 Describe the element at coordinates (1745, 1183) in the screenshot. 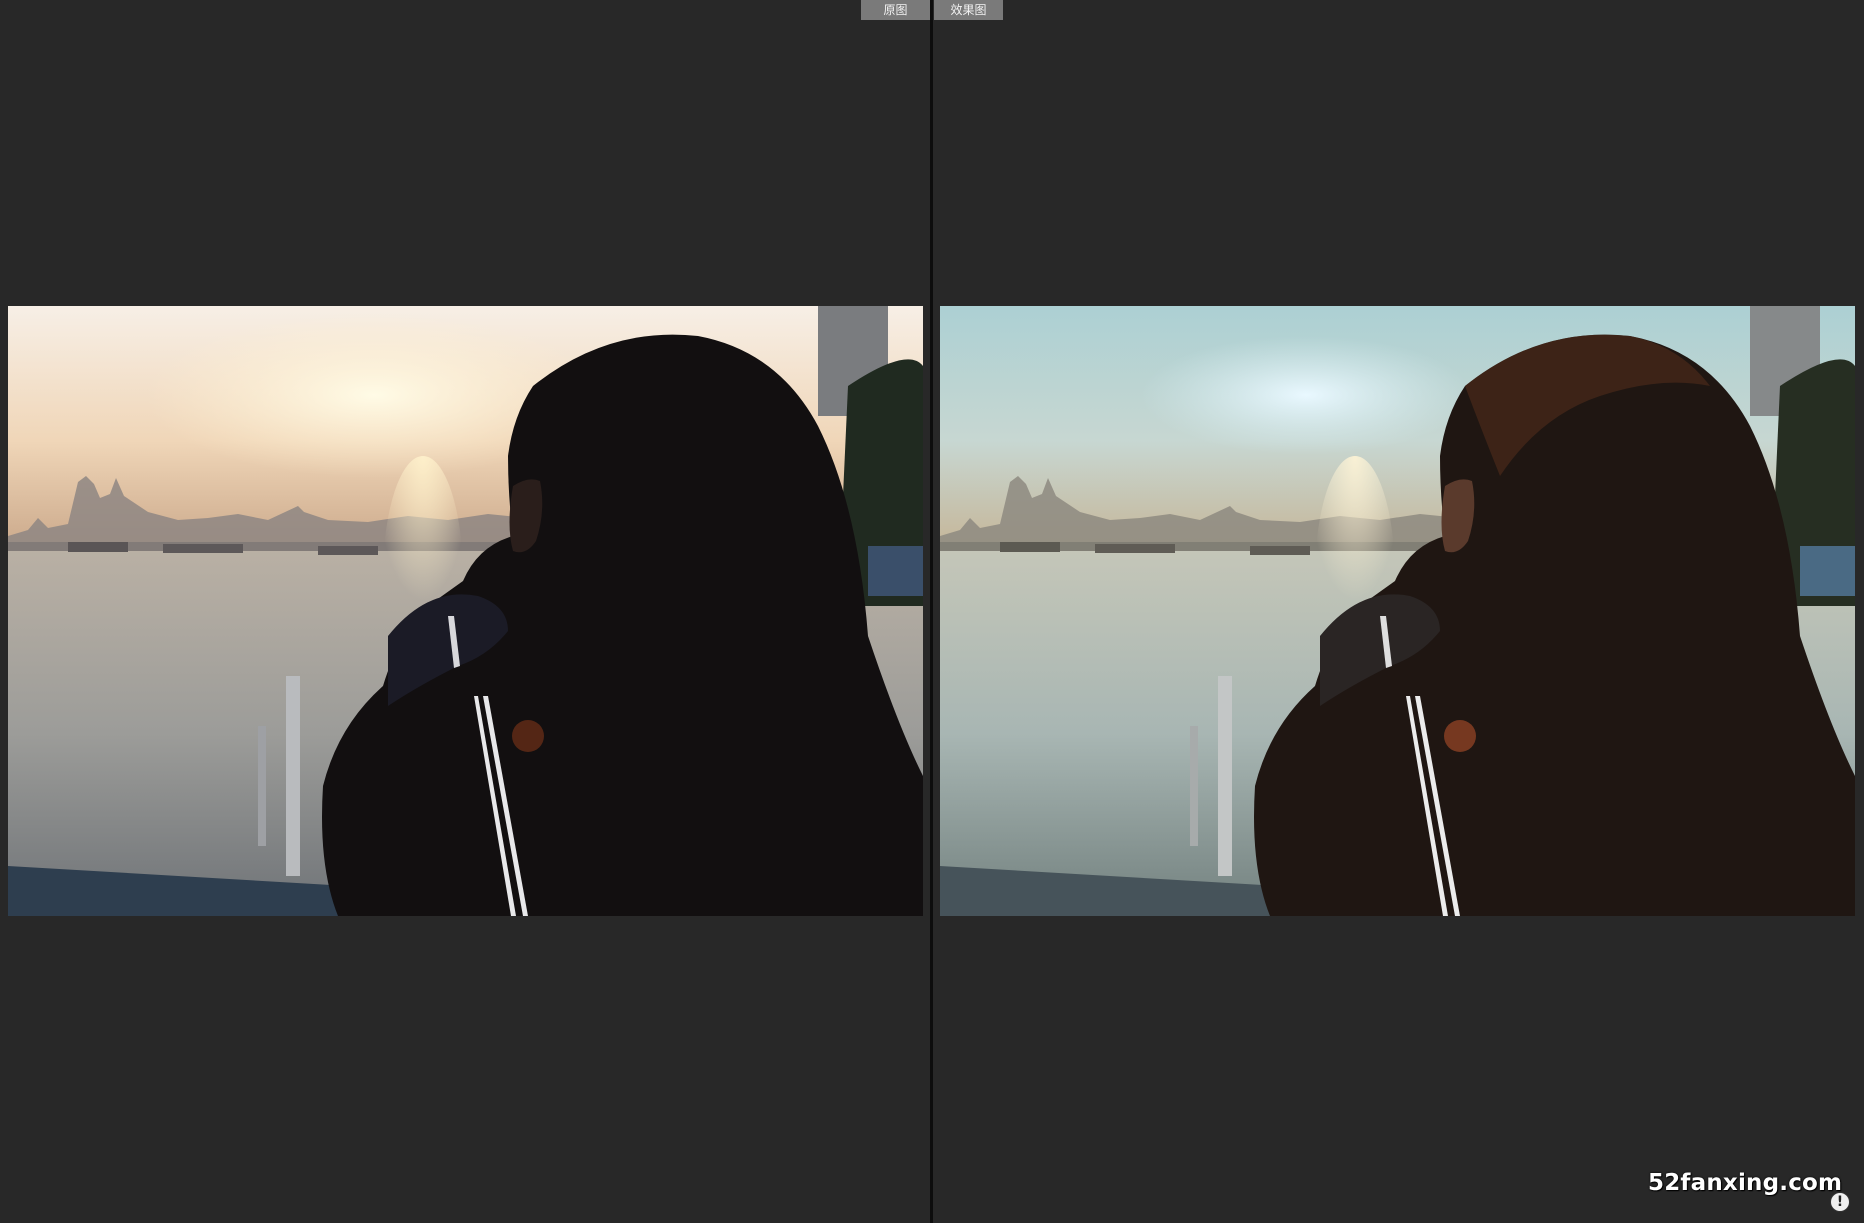

I see `watermark-text: 52fanxing.com` at that location.